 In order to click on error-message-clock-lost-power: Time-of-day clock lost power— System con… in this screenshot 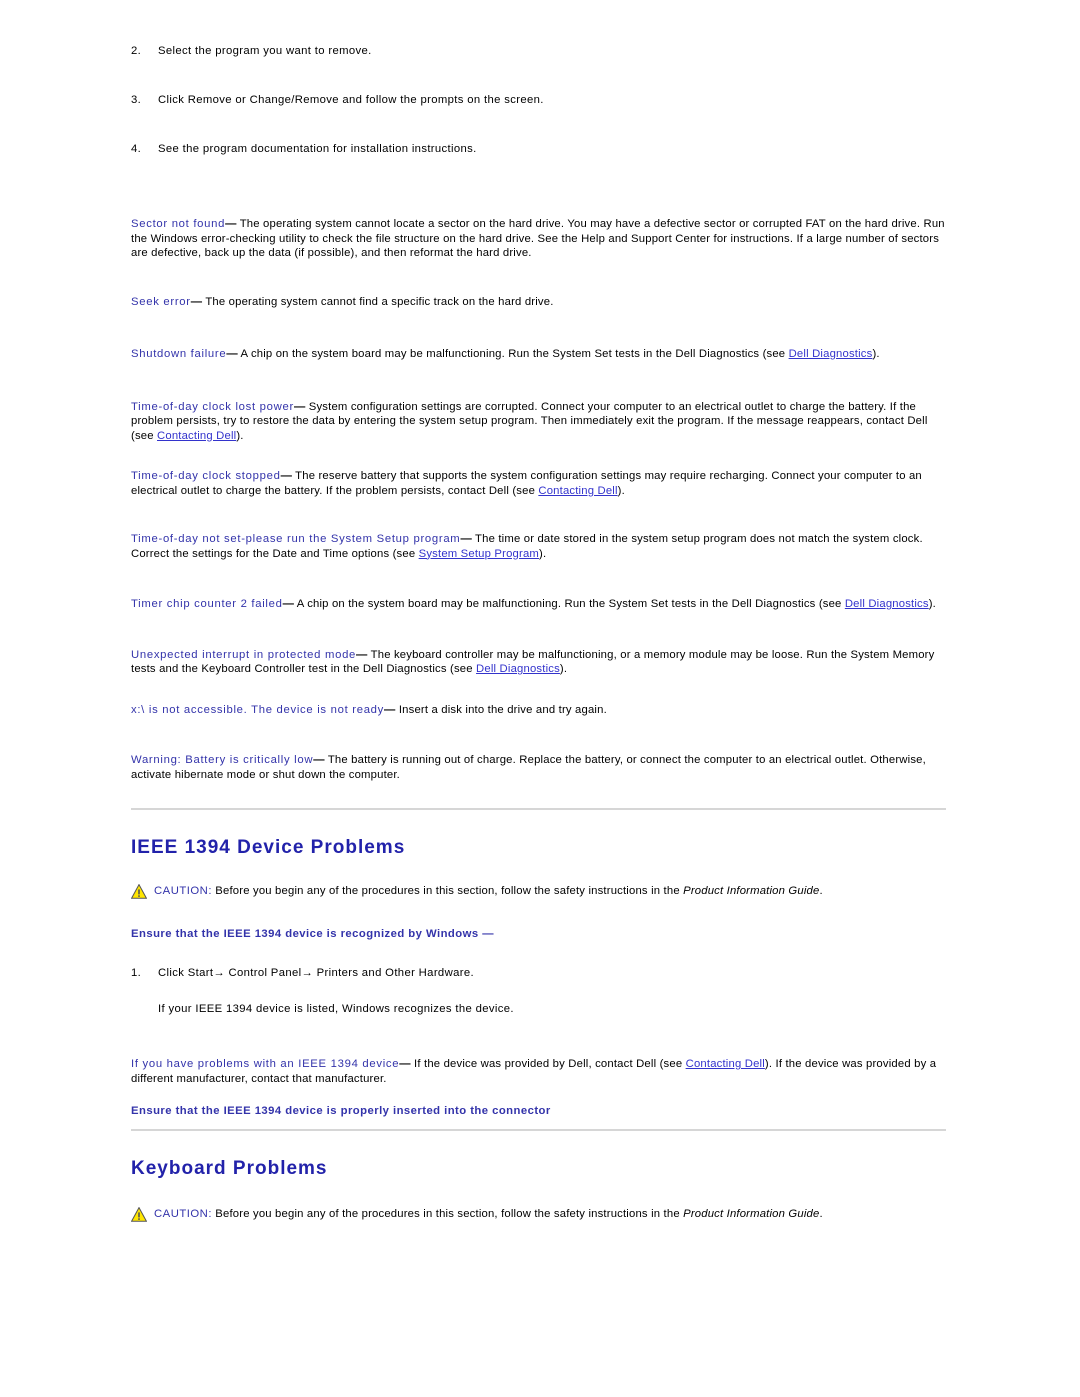, I will do `click(538, 422)`.